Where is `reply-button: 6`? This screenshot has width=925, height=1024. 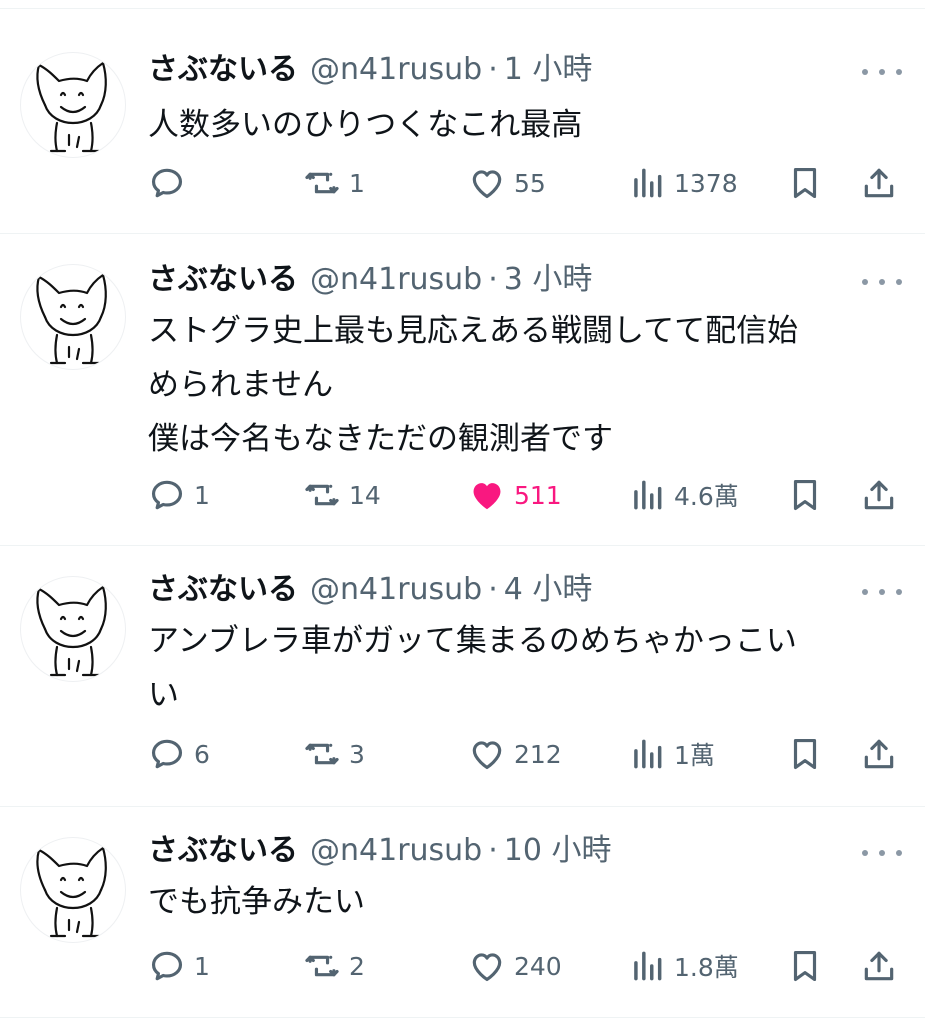 reply-button: 6 is located at coordinates (179, 754).